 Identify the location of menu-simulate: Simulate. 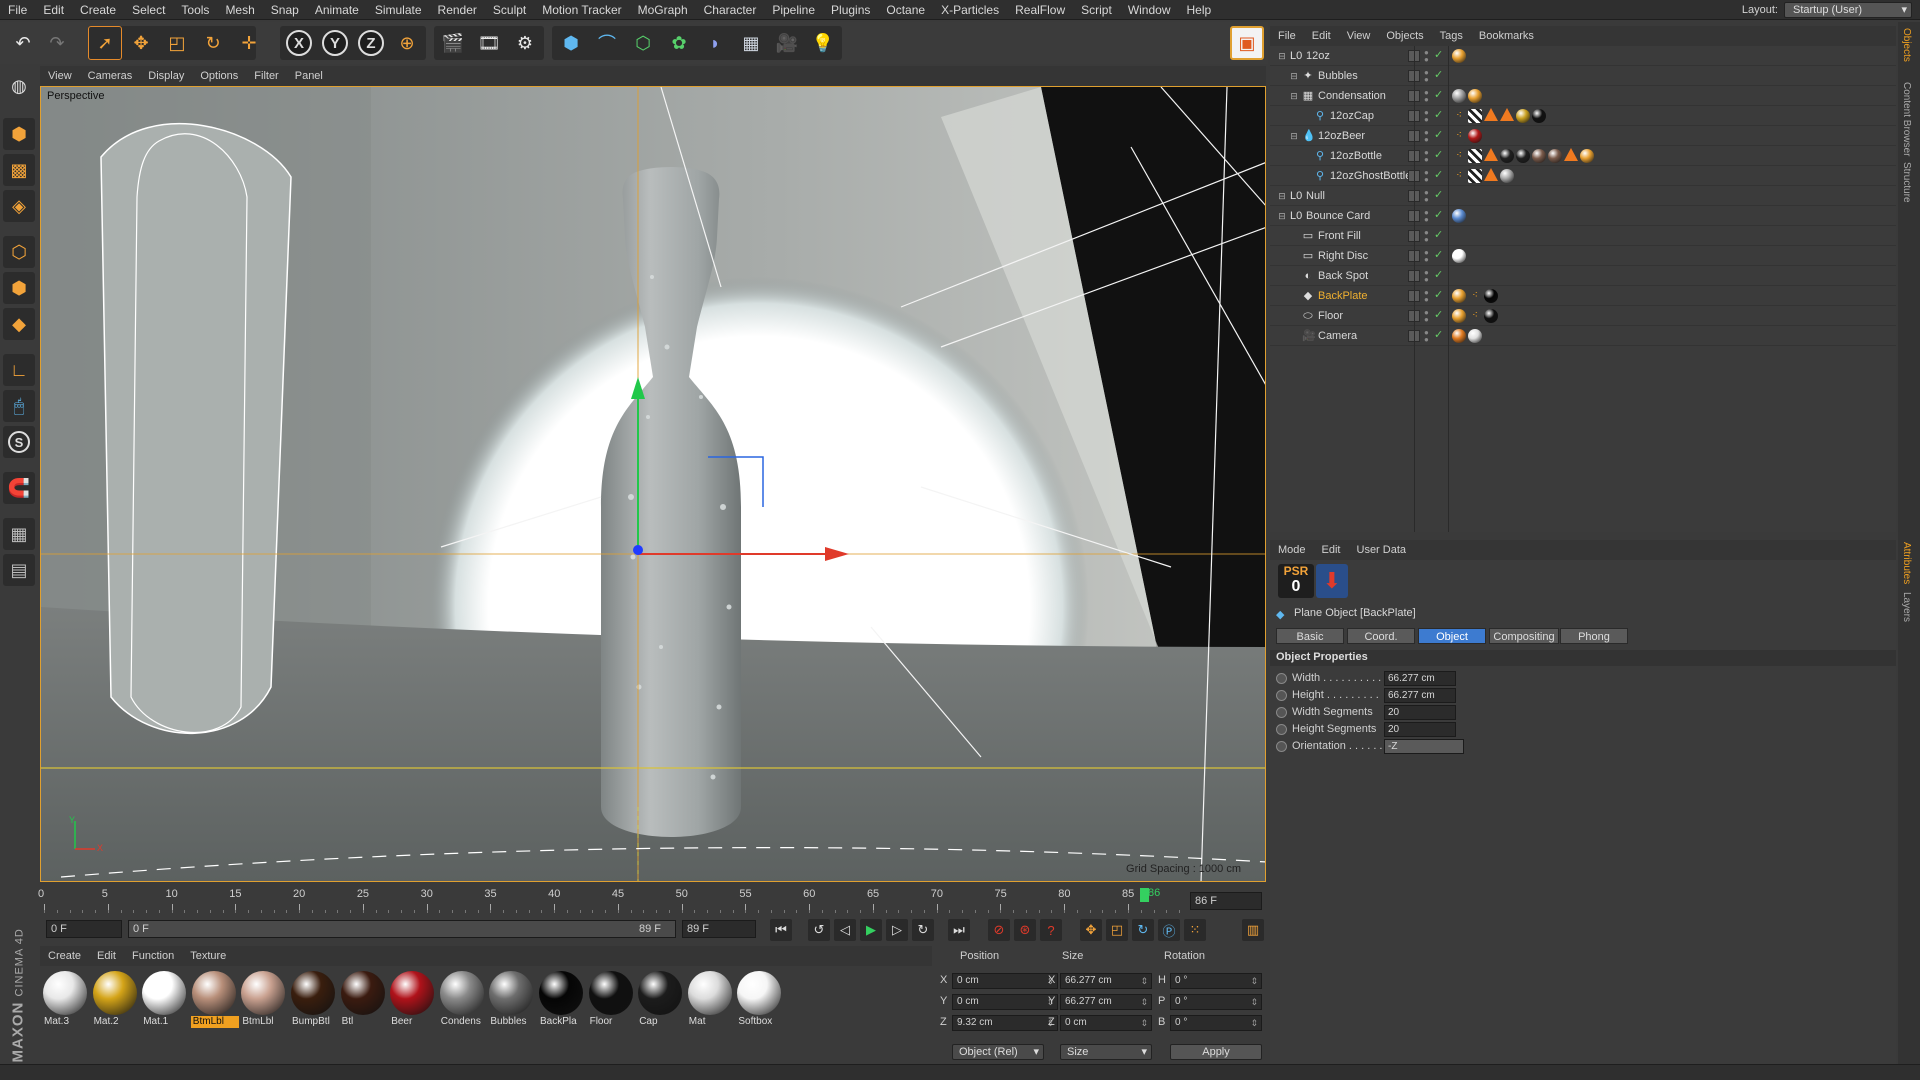
(398, 10).